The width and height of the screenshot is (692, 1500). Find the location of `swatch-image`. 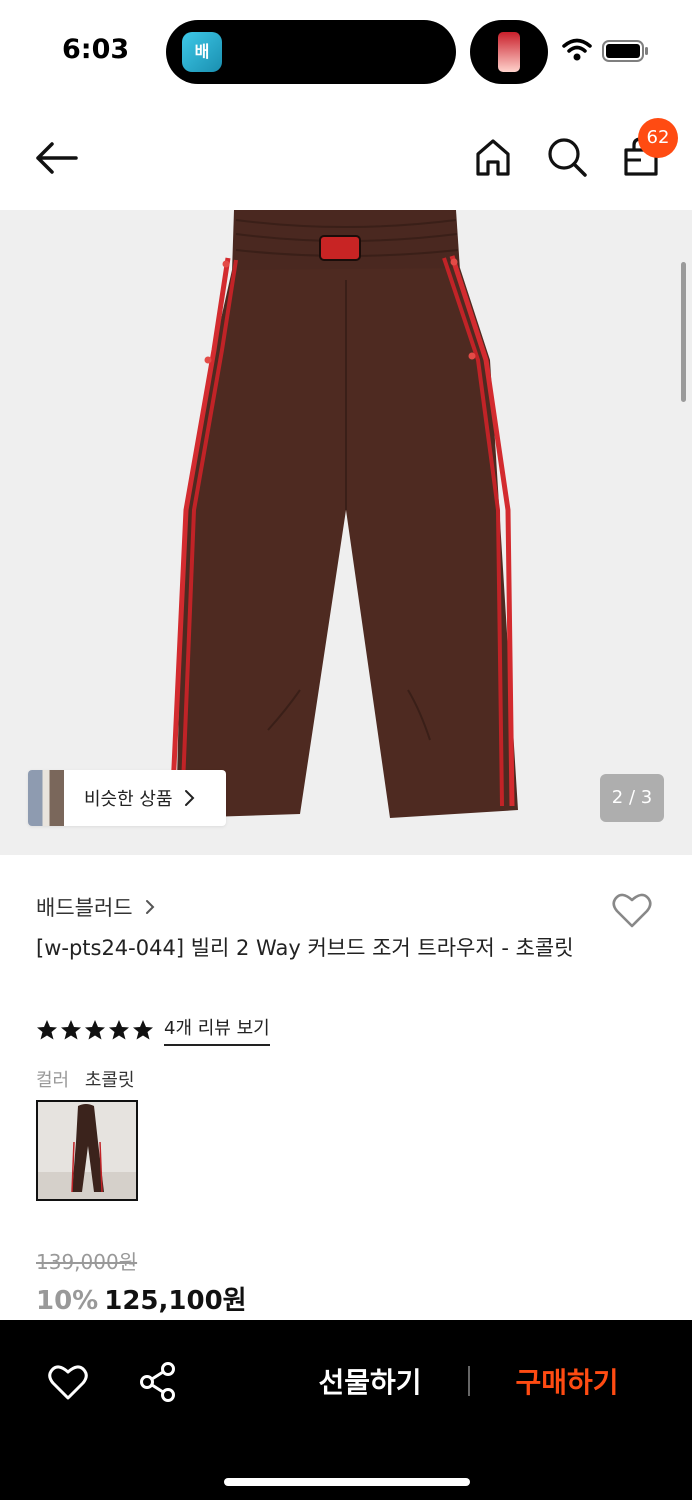

swatch-image is located at coordinates (87, 1150).